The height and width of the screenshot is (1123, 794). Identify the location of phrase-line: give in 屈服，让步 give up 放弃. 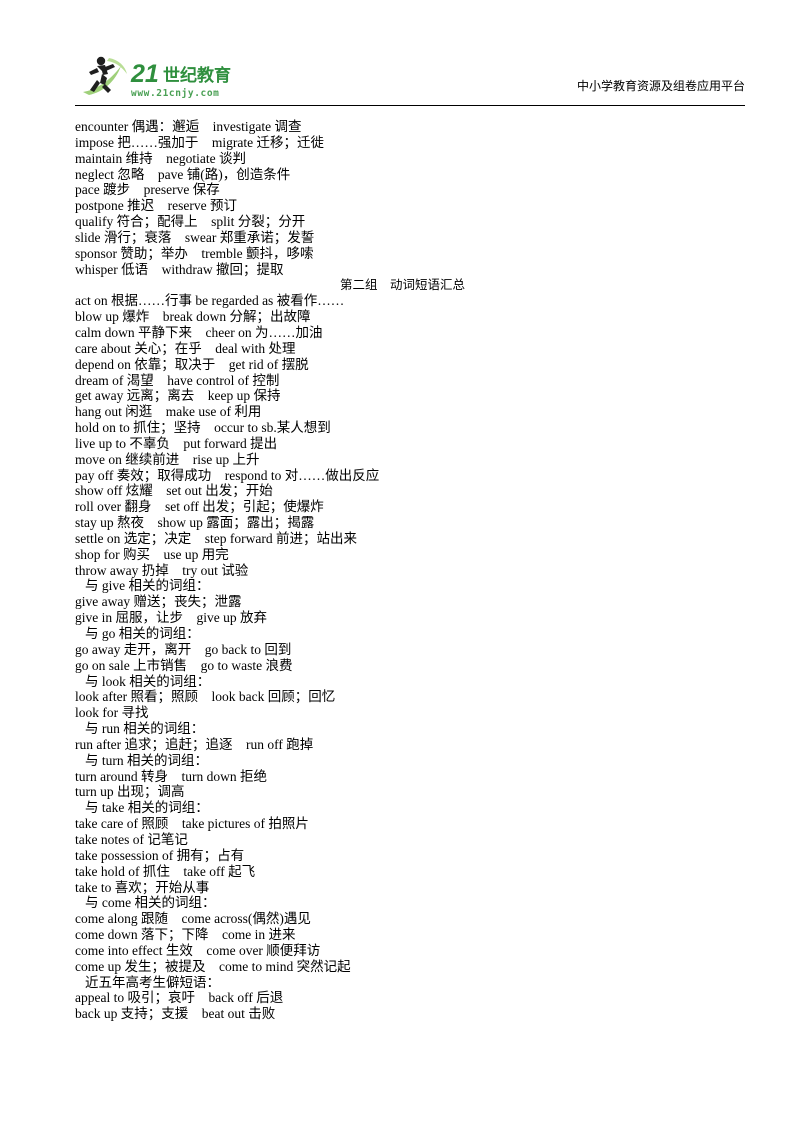
(171, 618).